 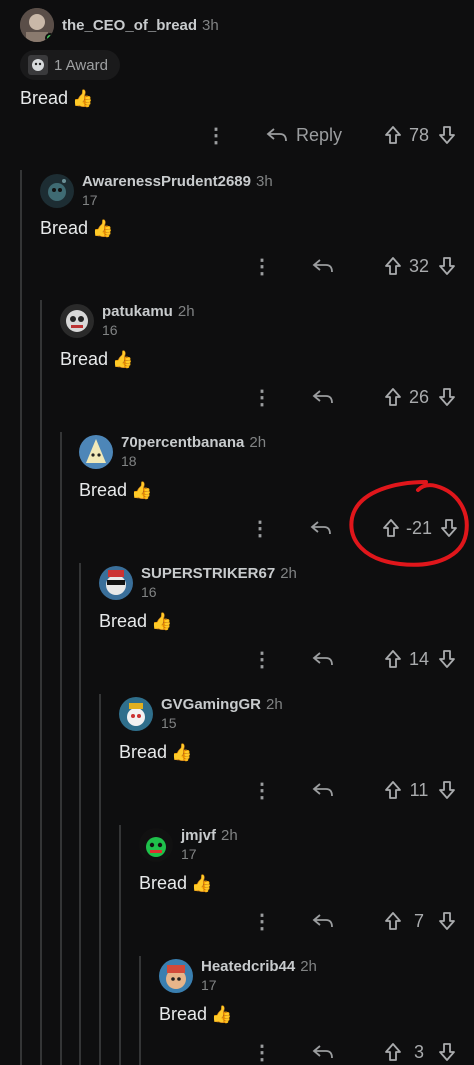 I want to click on comment-header: the_CEO_of_bread 3h, so click(x=119, y=25).